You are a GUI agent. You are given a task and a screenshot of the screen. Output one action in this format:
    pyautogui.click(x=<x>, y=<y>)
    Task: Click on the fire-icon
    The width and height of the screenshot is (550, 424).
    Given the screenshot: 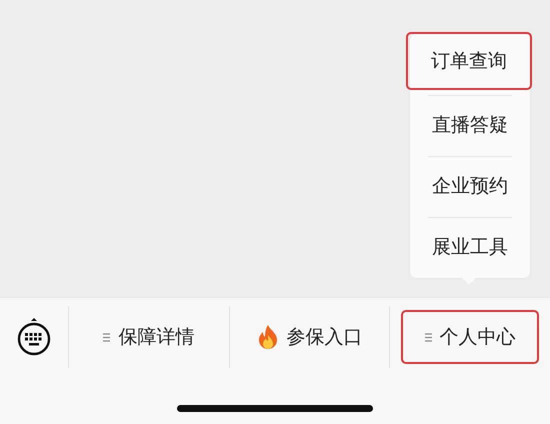 What is the action you would take?
    pyautogui.click(x=267, y=337)
    